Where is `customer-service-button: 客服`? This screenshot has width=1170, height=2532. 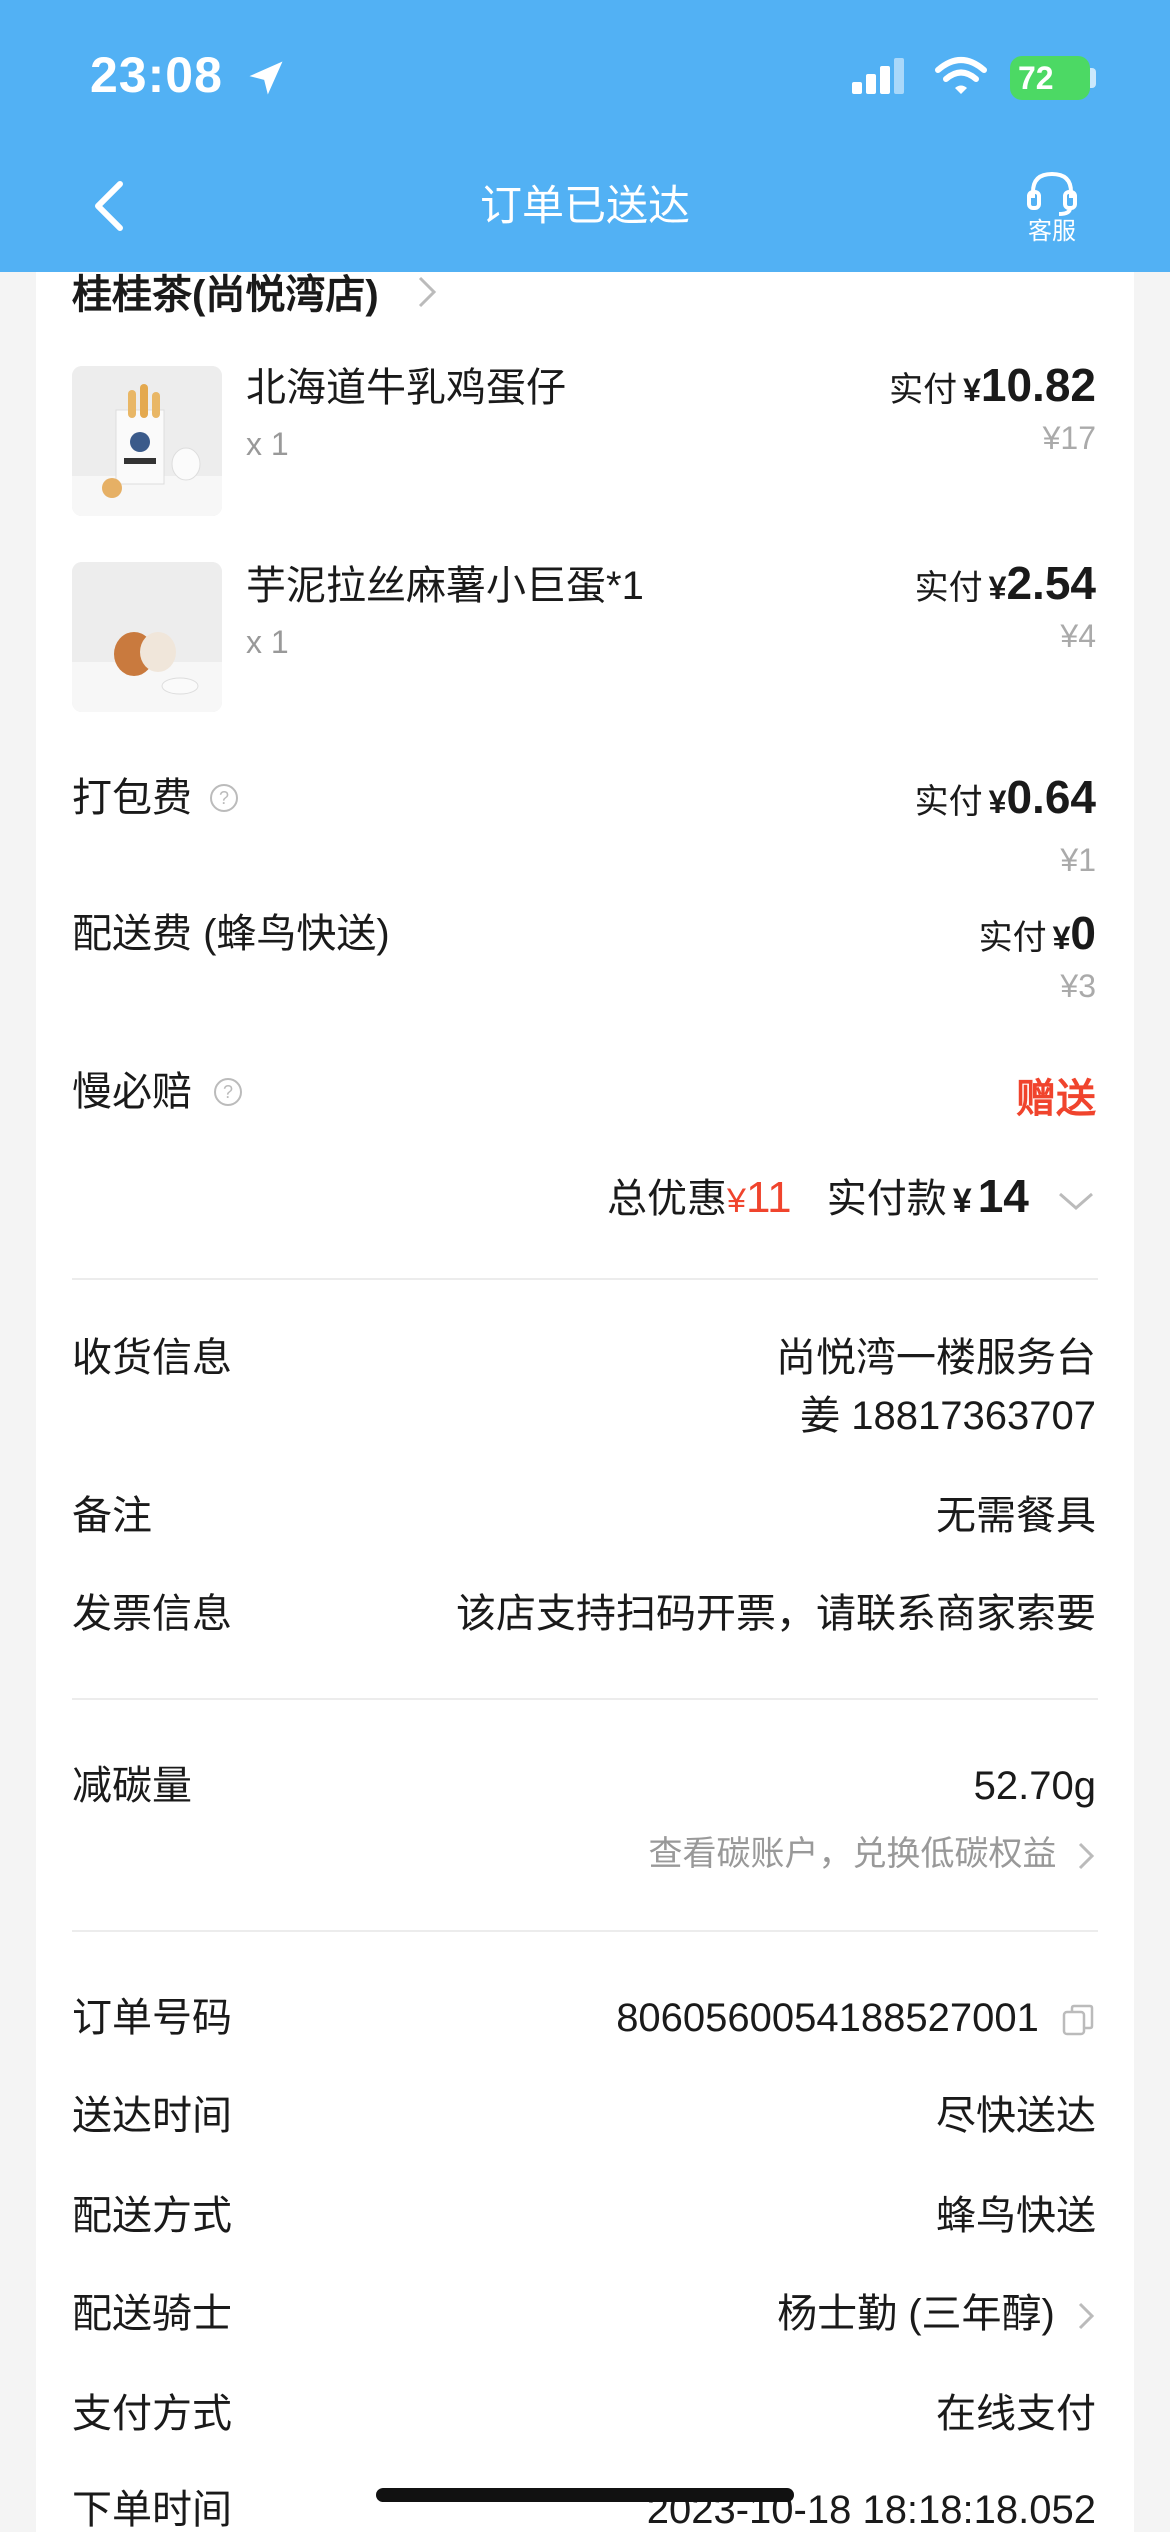 customer-service-button: 客服 is located at coordinates (1052, 207).